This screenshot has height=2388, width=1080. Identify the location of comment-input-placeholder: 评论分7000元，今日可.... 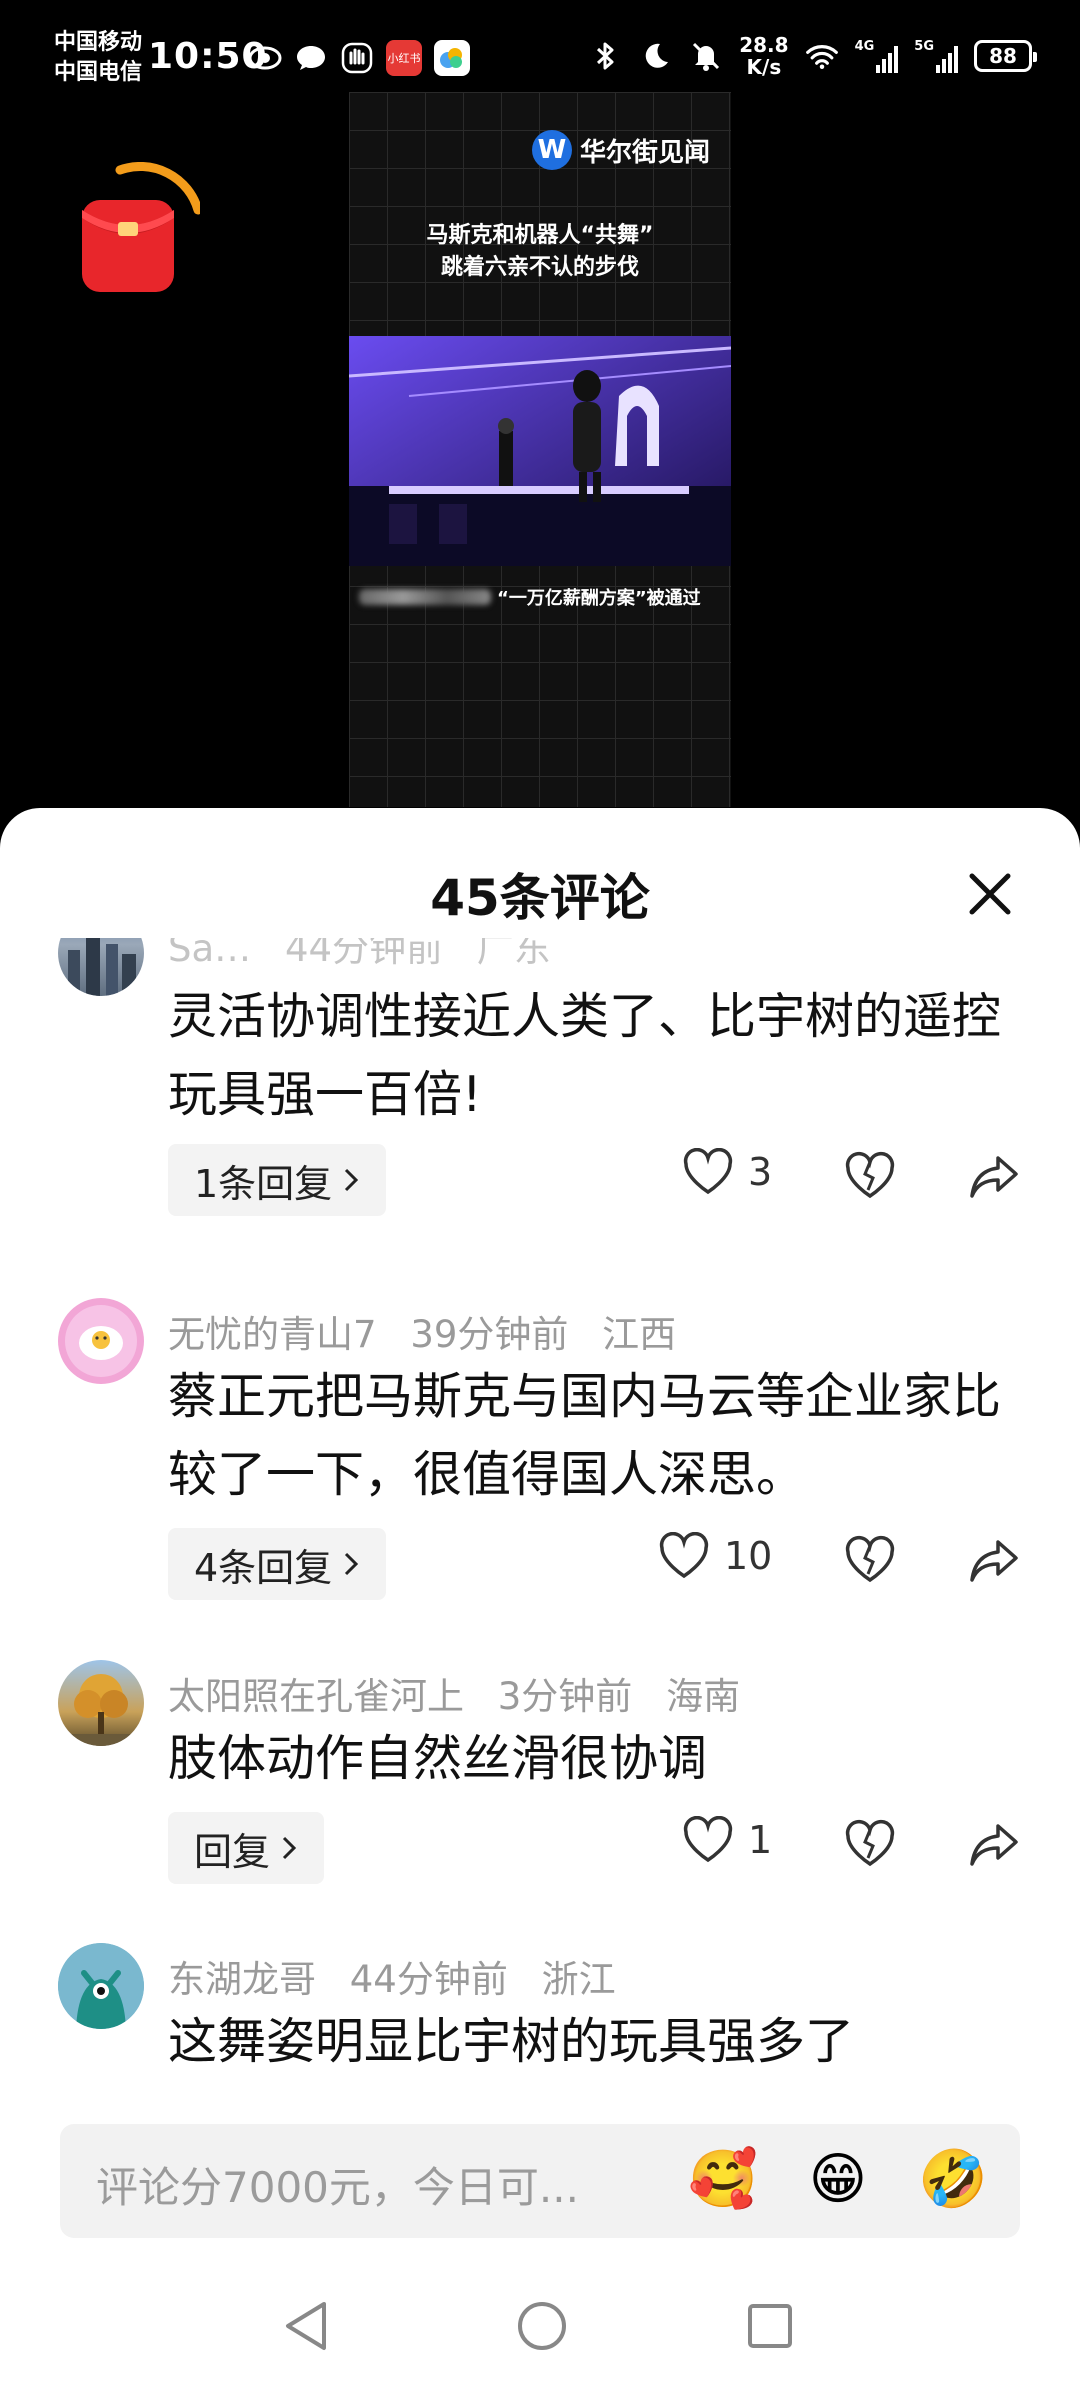
(337, 2187).